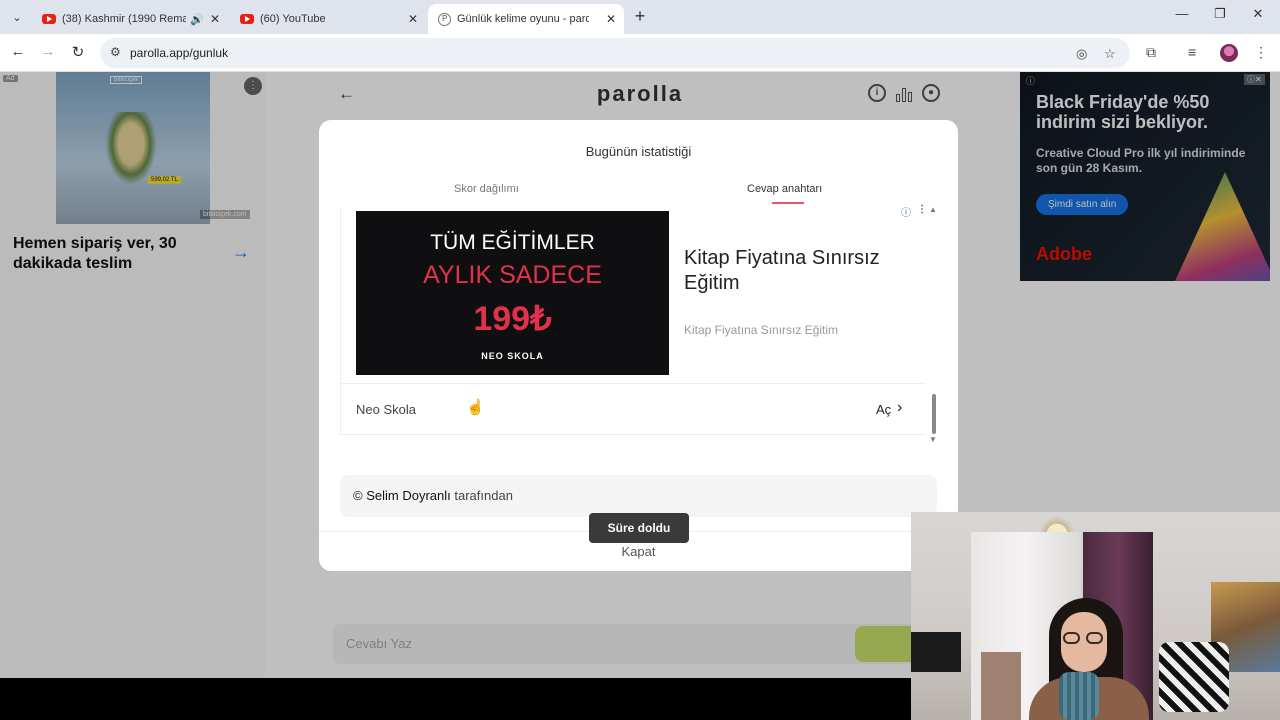 The height and width of the screenshot is (720, 1280). Describe the element at coordinates (638, 551) in the screenshot. I see `close-modal-button: Kapat` at that location.